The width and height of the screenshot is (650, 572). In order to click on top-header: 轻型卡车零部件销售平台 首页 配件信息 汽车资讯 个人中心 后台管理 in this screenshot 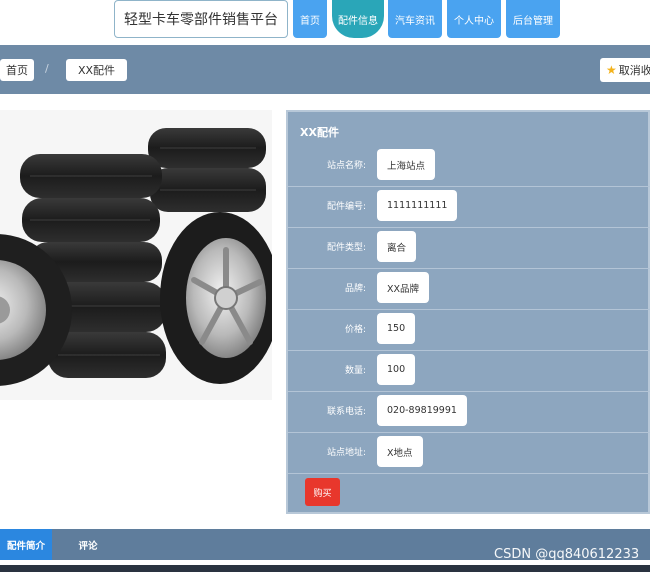, I will do `click(325, 21)`.